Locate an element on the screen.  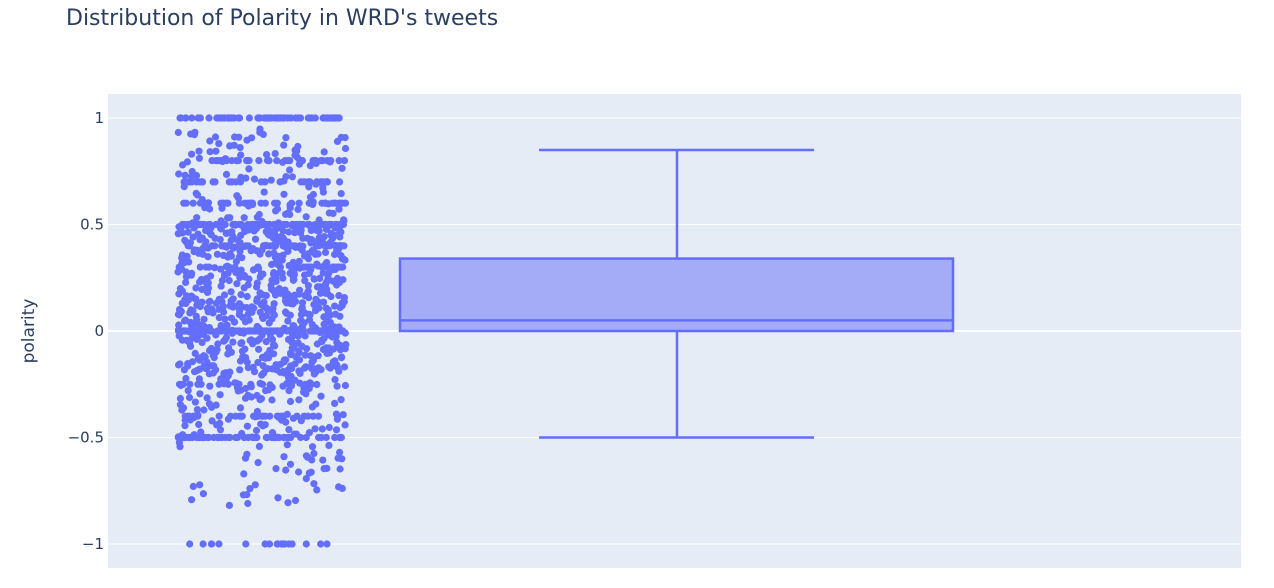
y-tick-label: 1 is located at coordinates (99, 118).